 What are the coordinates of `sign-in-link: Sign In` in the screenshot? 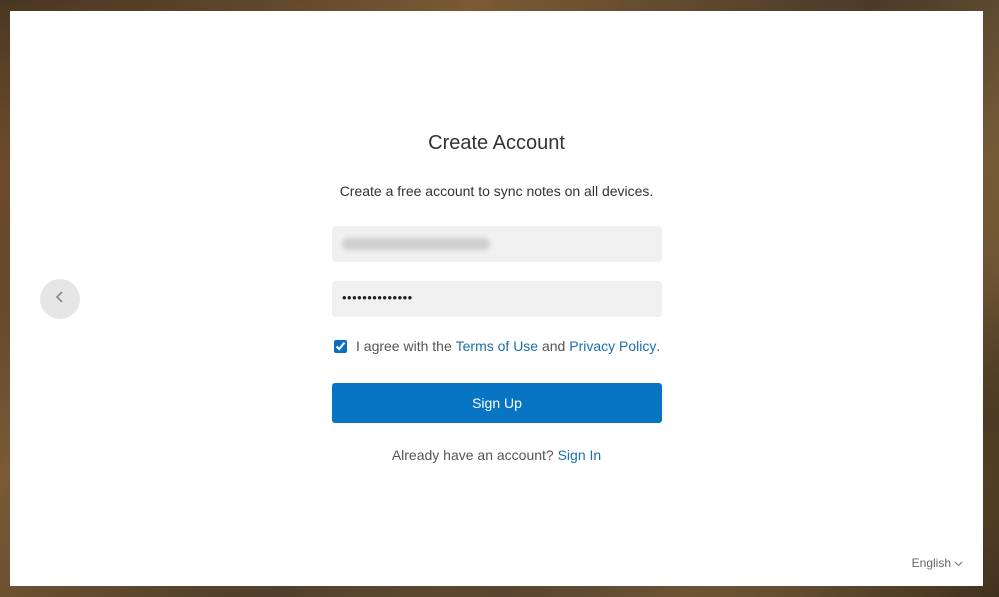 It's located at (580, 455).